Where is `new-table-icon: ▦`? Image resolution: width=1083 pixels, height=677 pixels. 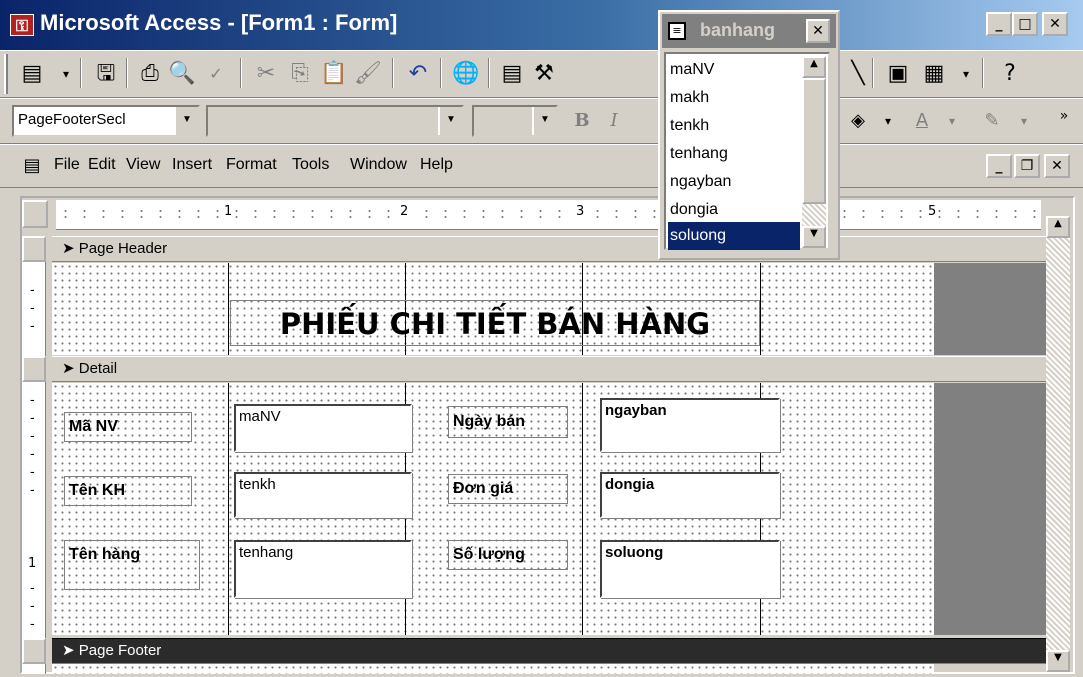 new-table-icon: ▦ is located at coordinates (934, 74).